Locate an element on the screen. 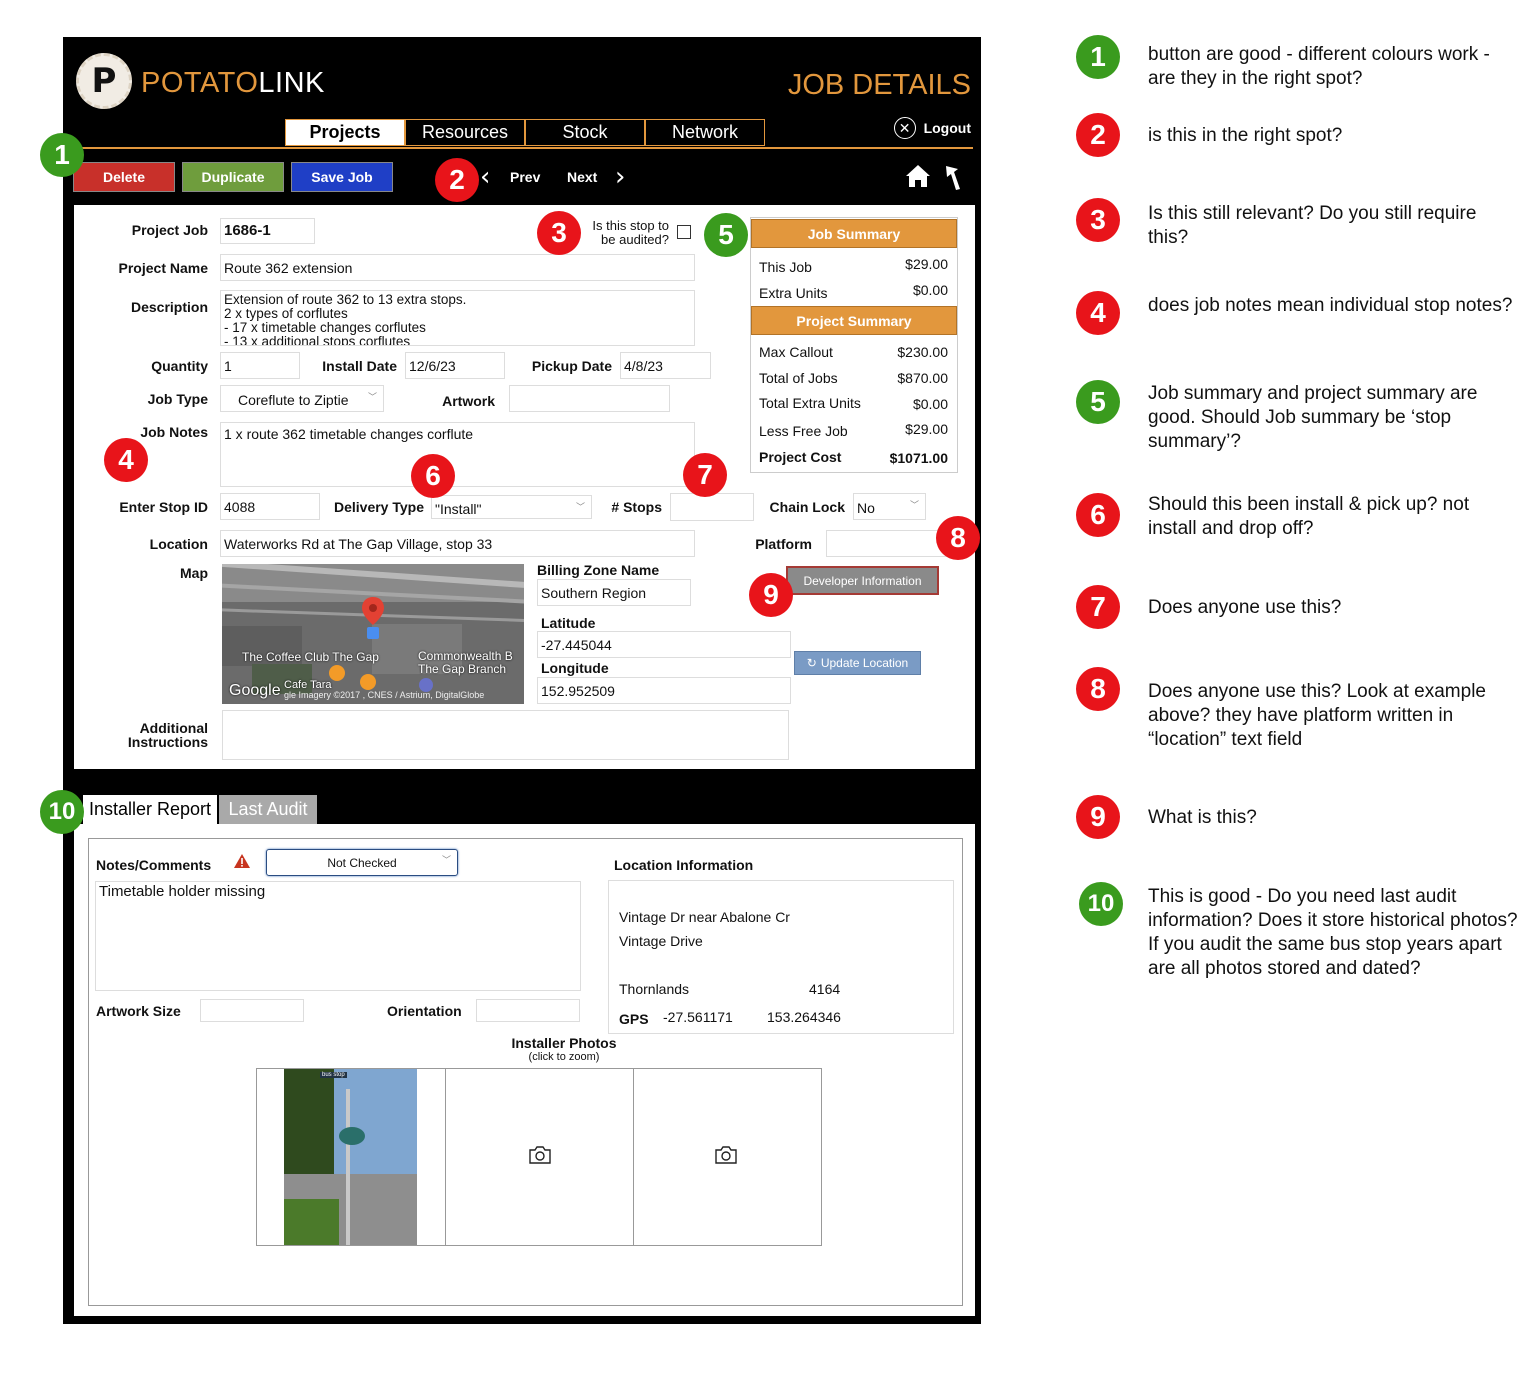 This screenshot has width=1539, height=1377. stops-field is located at coordinates (712, 507).